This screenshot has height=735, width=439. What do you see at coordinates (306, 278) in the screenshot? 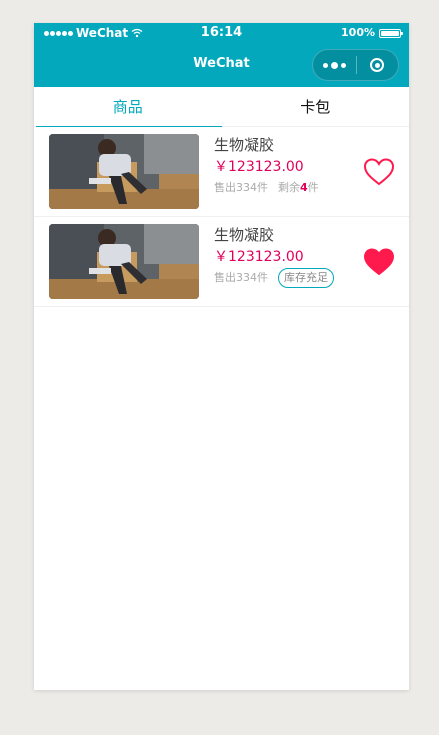
I see `stock-status-badge: 库存充足` at bounding box center [306, 278].